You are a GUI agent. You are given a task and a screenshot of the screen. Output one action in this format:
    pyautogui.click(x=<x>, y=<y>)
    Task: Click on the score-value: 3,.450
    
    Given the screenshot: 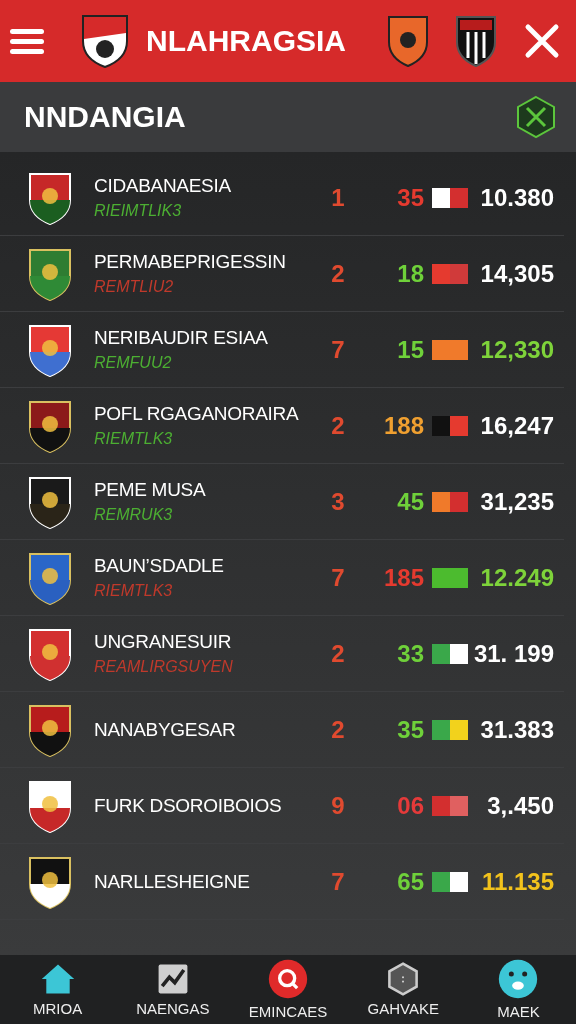 What is the action you would take?
    pyautogui.click(x=520, y=805)
    